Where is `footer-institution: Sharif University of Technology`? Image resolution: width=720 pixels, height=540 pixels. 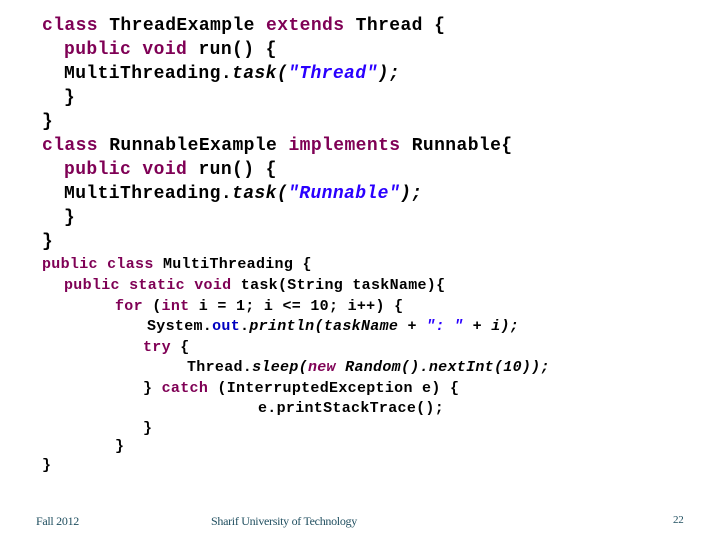 footer-institution: Sharif University of Technology is located at coordinates (284, 521).